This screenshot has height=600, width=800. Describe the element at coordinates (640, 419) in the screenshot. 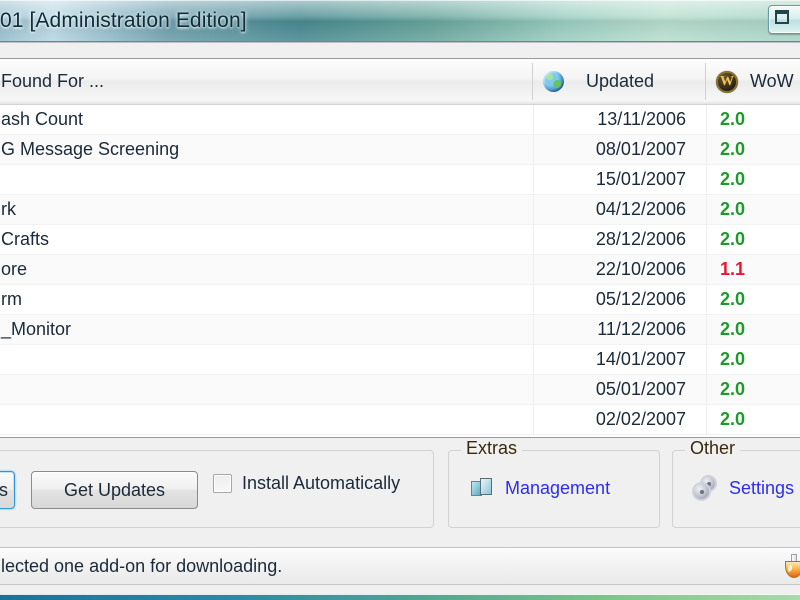

I see `cell-updated-date: 02/02/2007` at that location.